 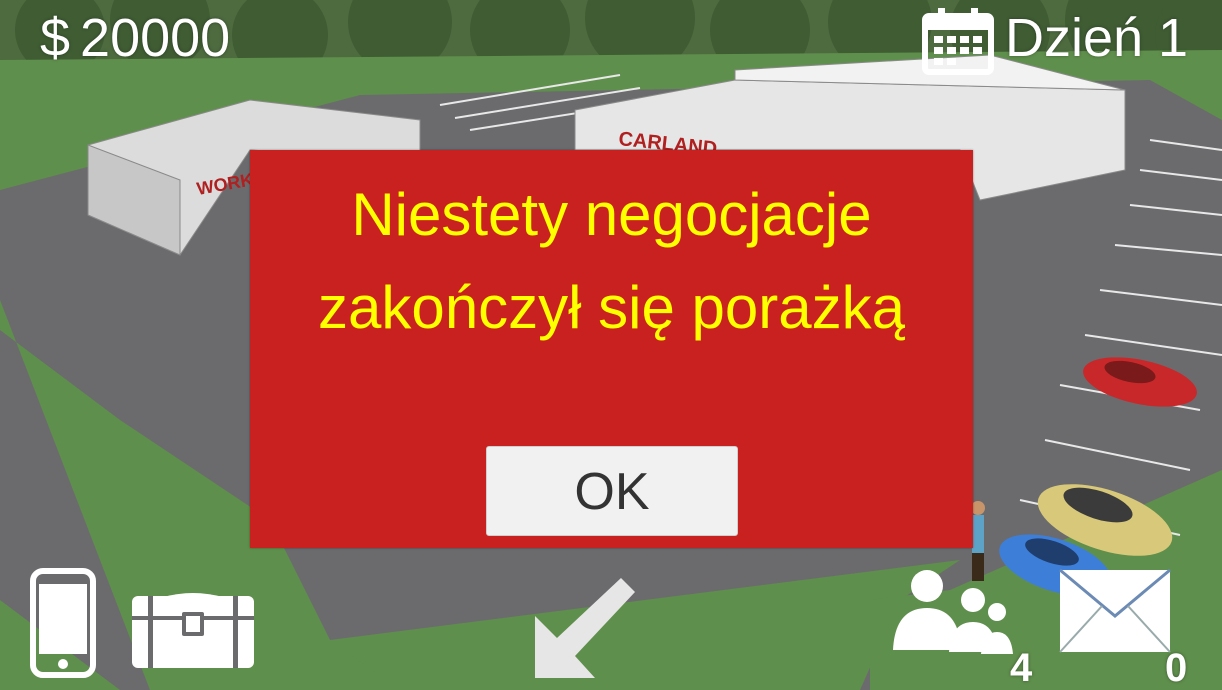 I want to click on mail-icon, so click(x=1115, y=611).